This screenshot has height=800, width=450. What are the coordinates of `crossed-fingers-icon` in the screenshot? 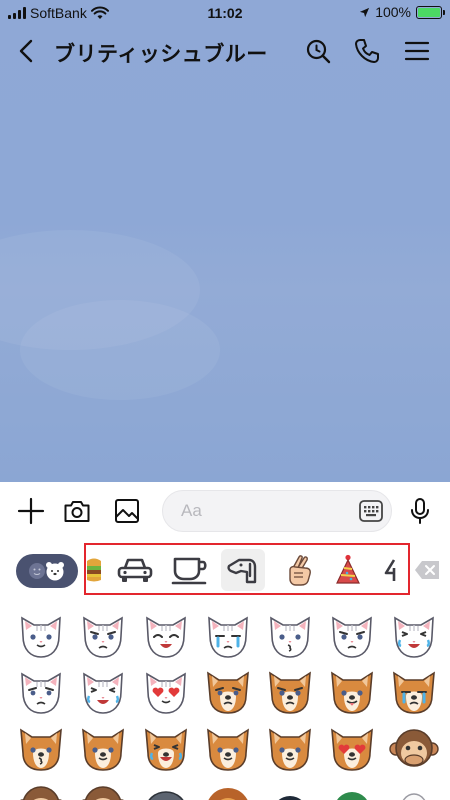 It's located at (300, 570).